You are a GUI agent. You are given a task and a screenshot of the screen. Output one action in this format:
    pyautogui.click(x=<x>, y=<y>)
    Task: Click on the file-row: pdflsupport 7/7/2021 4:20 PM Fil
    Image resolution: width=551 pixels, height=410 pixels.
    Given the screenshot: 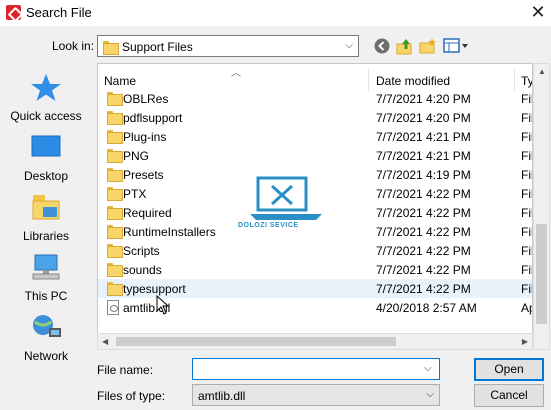 What is the action you would take?
    pyautogui.click(x=315, y=117)
    